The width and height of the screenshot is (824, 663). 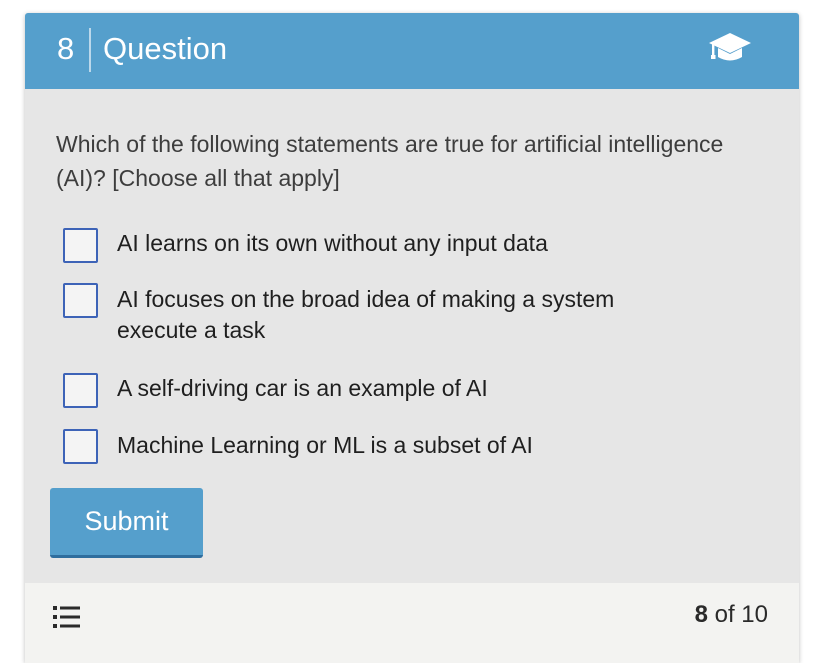 What do you see at coordinates (80, 390) in the screenshot?
I see `option-3-checkbox` at bounding box center [80, 390].